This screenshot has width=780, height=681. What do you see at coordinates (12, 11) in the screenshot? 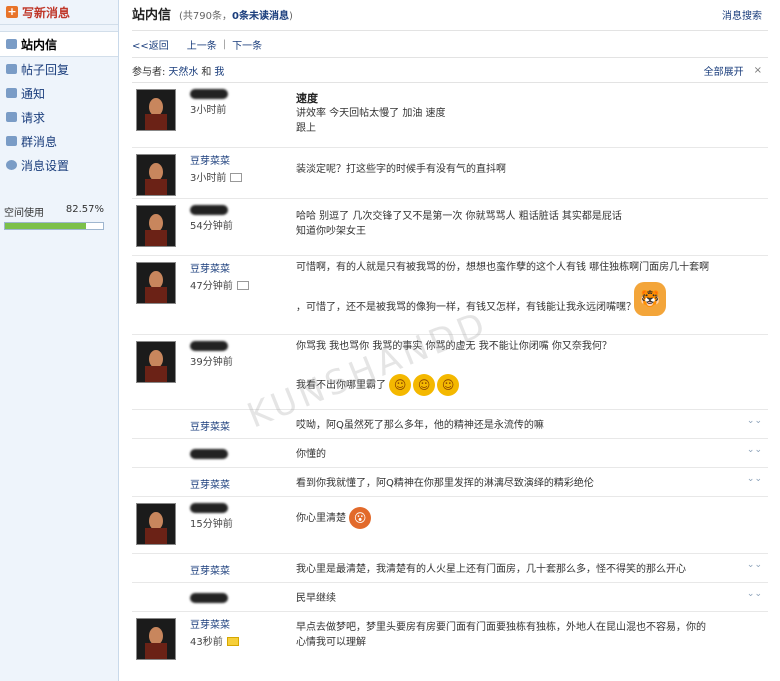
I see `plus-icon: +` at bounding box center [12, 11].